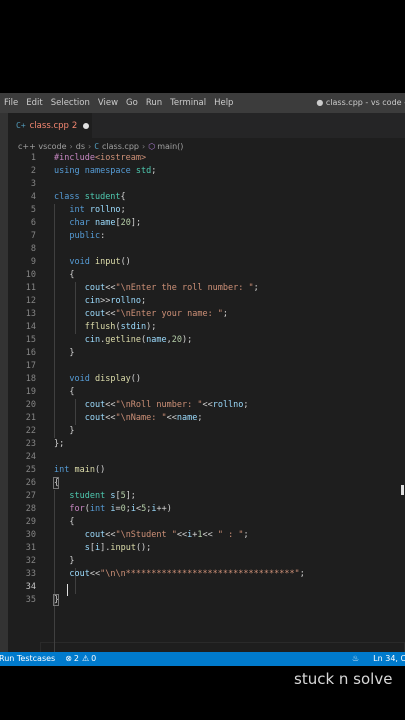 The height and width of the screenshot is (720, 405). Describe the element at coordinates (109, 340) in the screenshot. I see `code-line: 15 cin.getline(name,20);` at that location.